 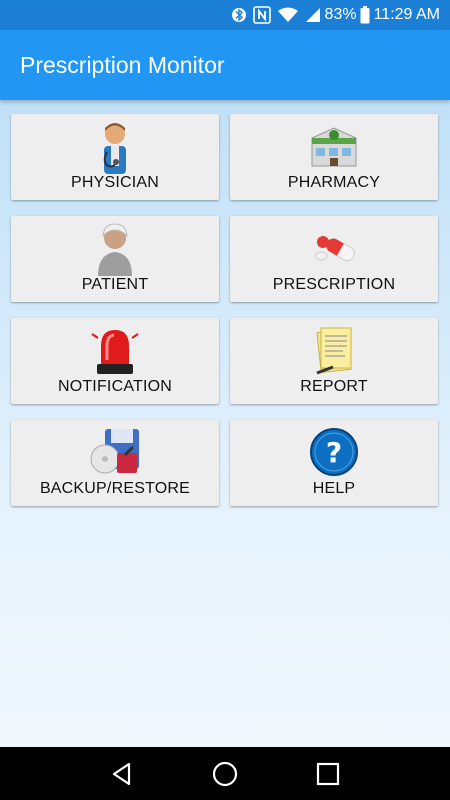 What do you see at coordinates (340, 14) in the screenshot?
I see `battery-percent: 83%` at bounding box center [340, 14].